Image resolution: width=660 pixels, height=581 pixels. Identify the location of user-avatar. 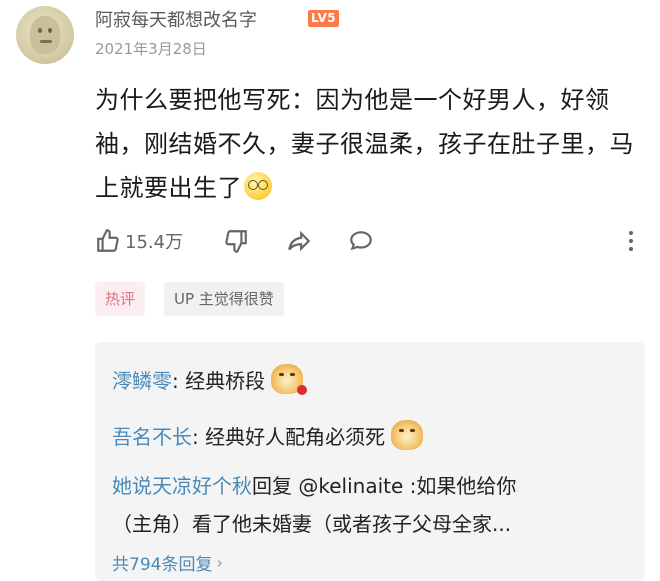
(45, 35).